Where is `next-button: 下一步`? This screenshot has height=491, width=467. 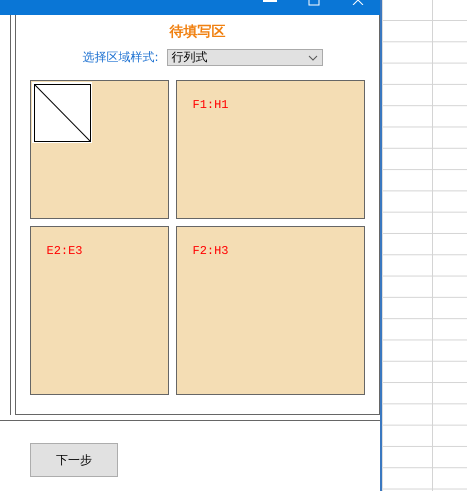
next-button: 下一步 is located at coordinates (74, 460).